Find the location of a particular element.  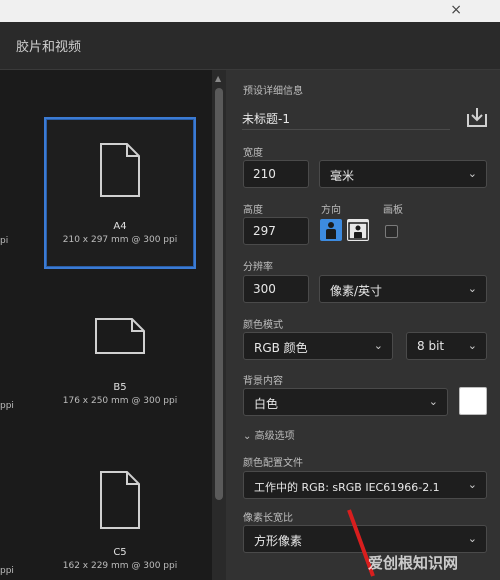

landscape-document-icon is located at coordinates (120, 336).